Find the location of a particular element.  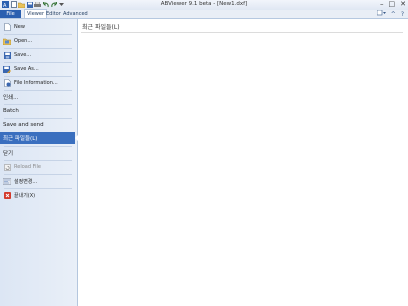

settings-icon is located at coordinates (7, 181).